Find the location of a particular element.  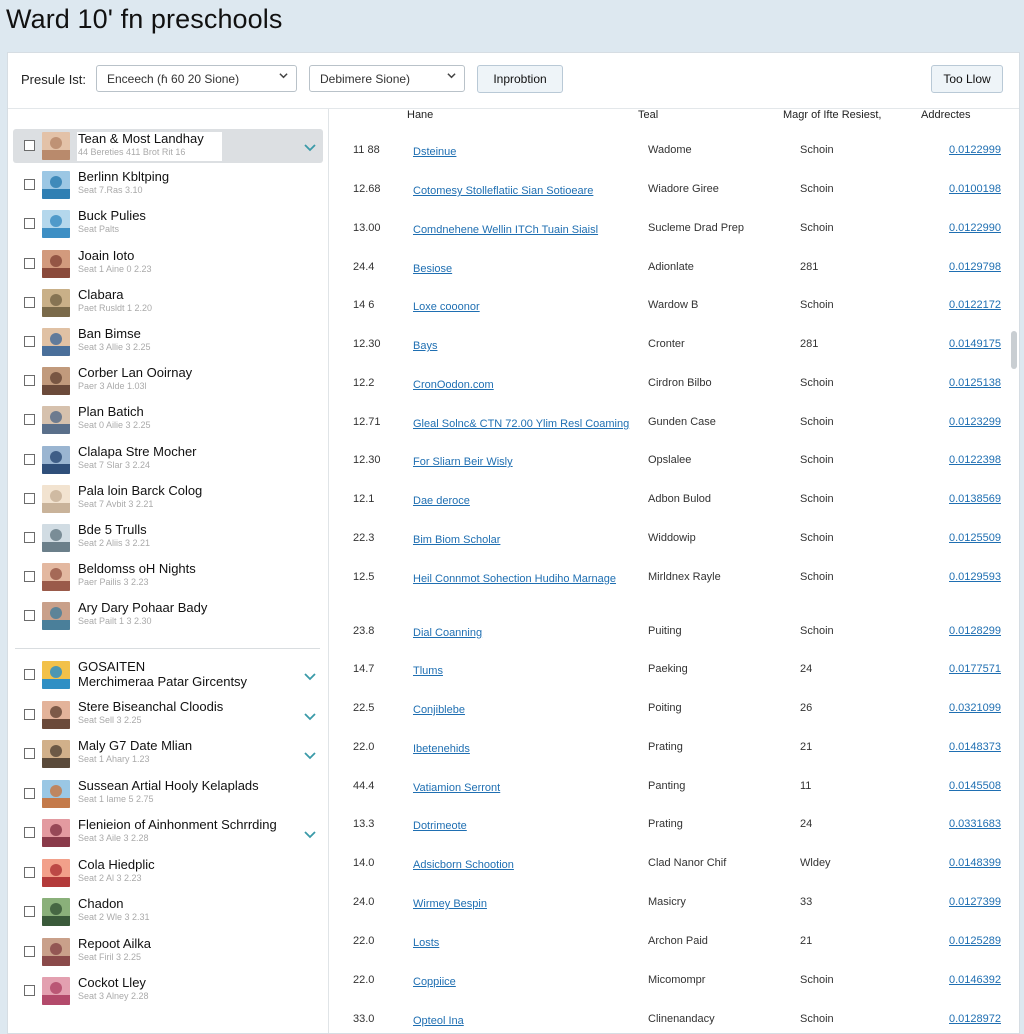

table-row: 13.3 Dotrimeote Prating 24 0.0331683 is located at coordinates (671, 837).